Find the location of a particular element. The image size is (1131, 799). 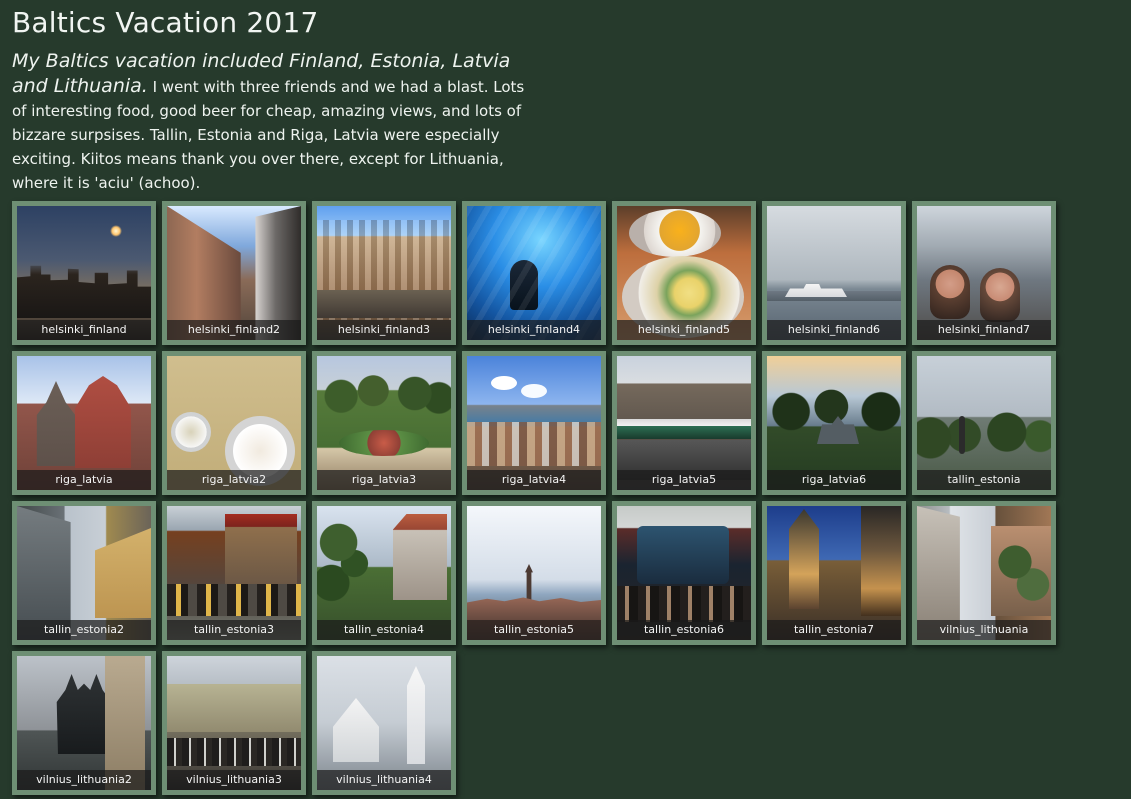

photo-tile-helsinki-finland4: helsinki_finland4 is located at coordinates (534, 273).